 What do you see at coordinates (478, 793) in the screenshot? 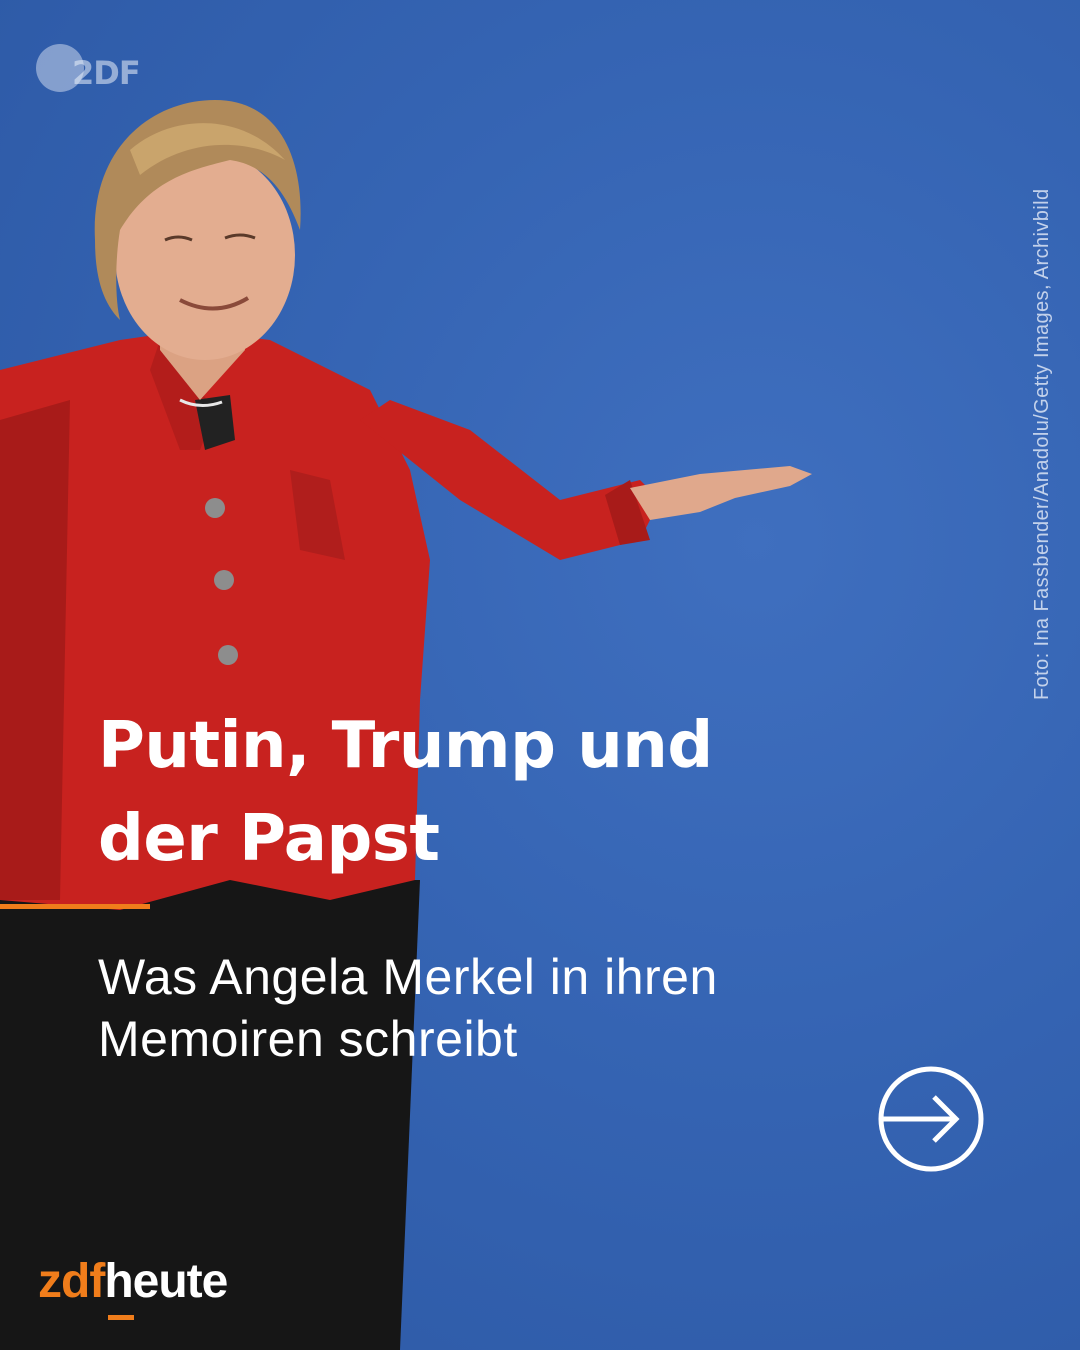
I see `headline: Putin, Trump und der Papst` at bounding box center [478, 793].